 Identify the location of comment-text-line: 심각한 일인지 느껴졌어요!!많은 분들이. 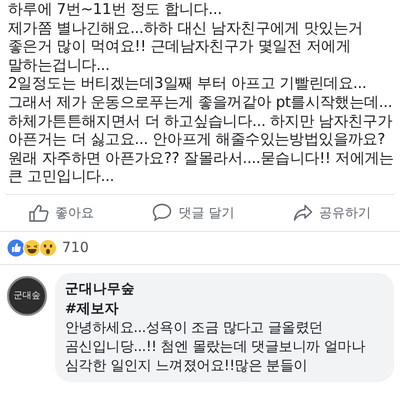
(186, 366).